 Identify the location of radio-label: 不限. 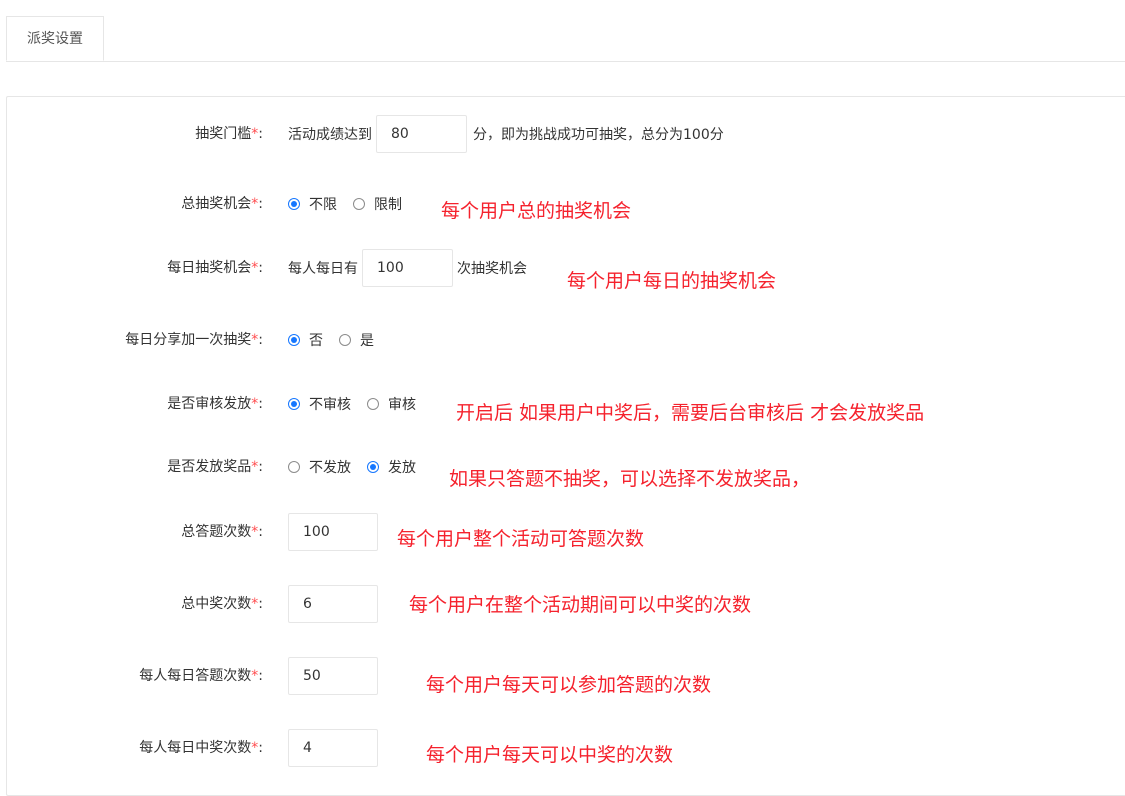
(323, 205).